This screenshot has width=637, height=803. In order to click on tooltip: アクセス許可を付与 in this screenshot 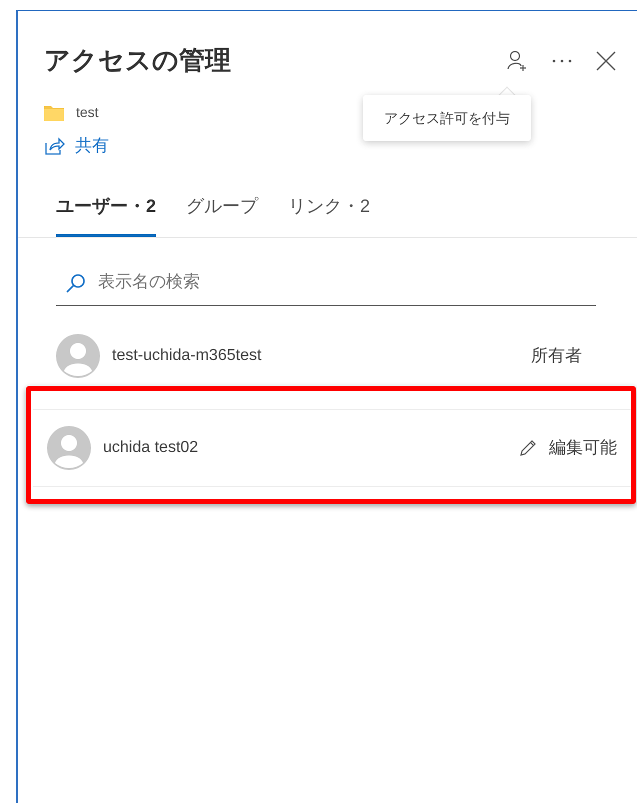, I will do `click(447, 118)`.